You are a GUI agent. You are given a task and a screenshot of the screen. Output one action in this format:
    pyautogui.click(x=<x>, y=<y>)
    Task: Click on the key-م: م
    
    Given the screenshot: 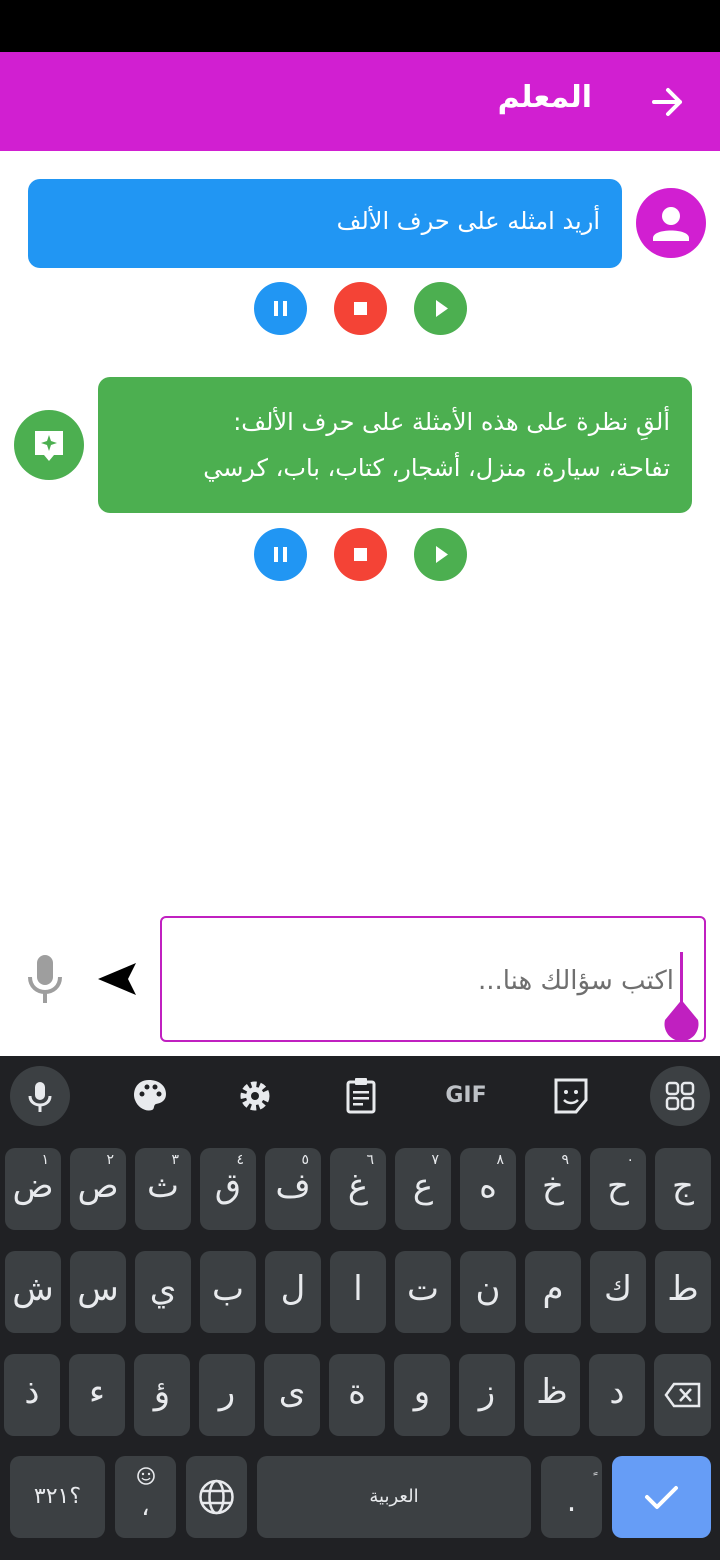 What is the action you would take?
    pyautogui.click(x=553, y=1292)
    